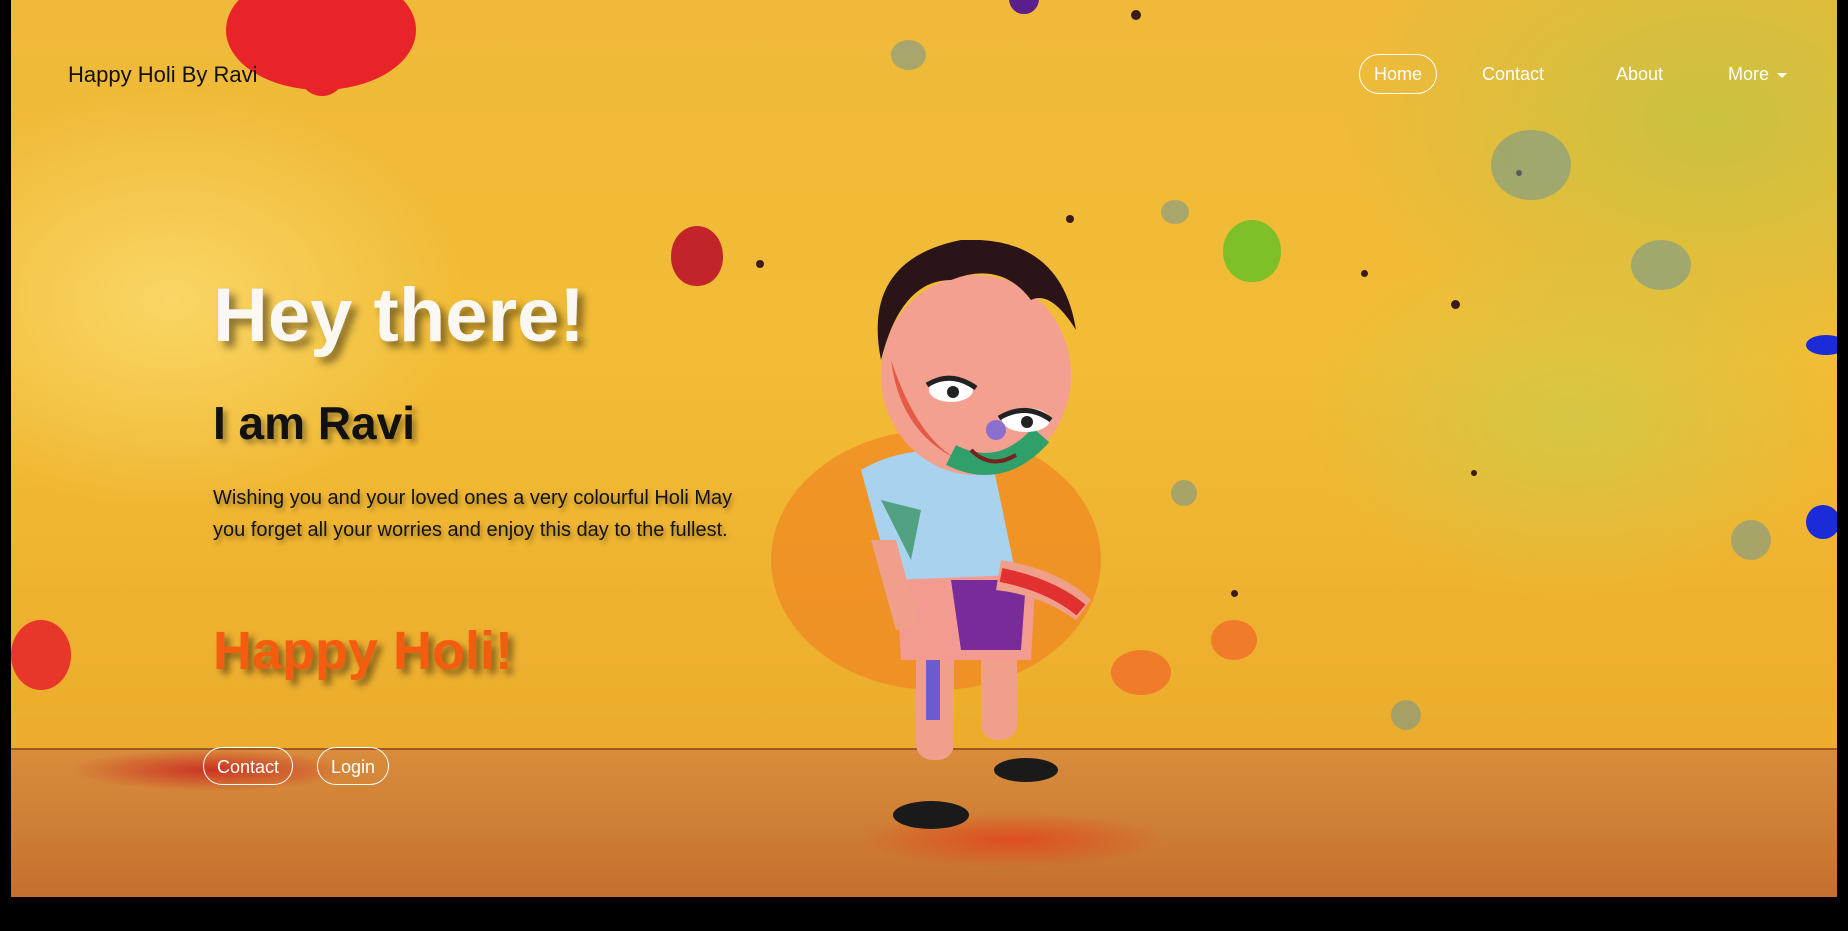  I want to click on red-balloon, so click(697, 256).